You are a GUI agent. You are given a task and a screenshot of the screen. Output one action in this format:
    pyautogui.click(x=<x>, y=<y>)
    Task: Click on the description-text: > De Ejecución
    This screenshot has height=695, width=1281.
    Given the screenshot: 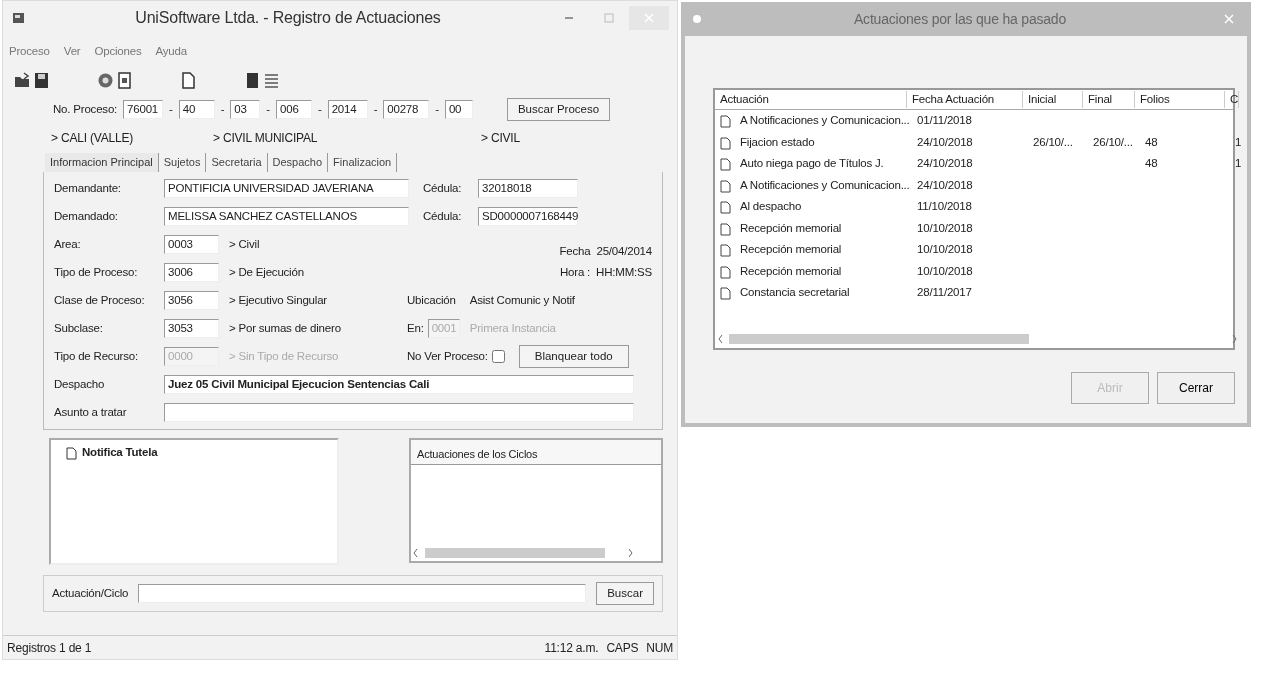 What is the action you would take?
    pyautogui.click(x=266, y=272)
    